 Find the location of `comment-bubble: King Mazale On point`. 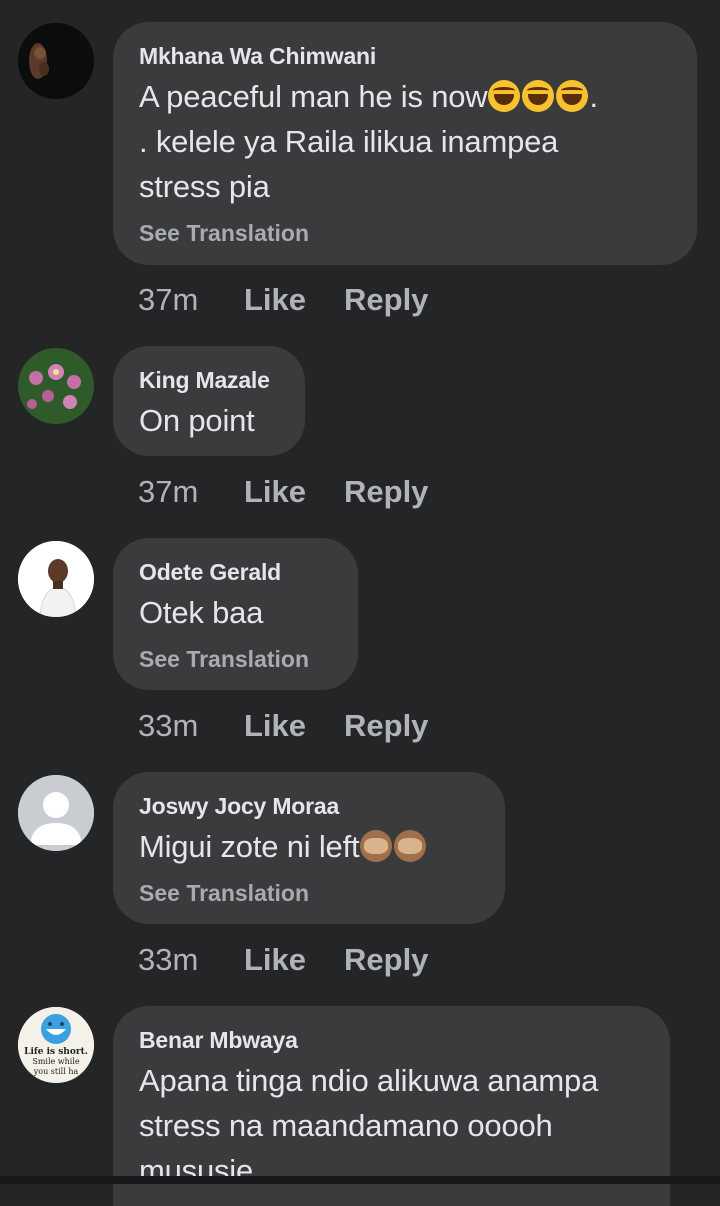

comment-bubble: King Mazale On point is located at coordinates (209, 401).